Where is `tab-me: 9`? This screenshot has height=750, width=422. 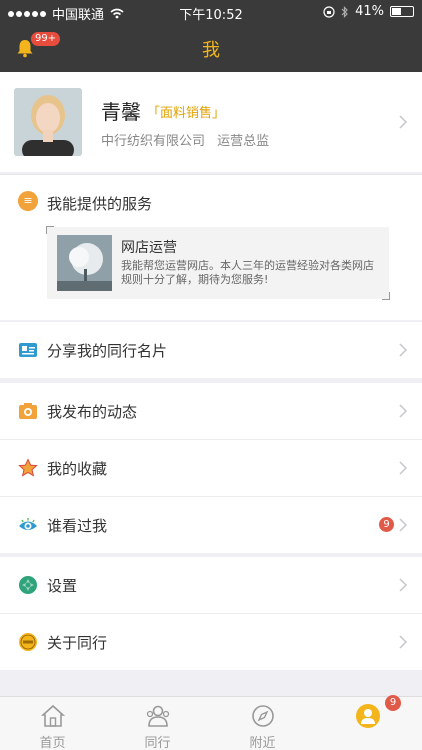
tab-me: 9 is located at coordinates (367, 722).